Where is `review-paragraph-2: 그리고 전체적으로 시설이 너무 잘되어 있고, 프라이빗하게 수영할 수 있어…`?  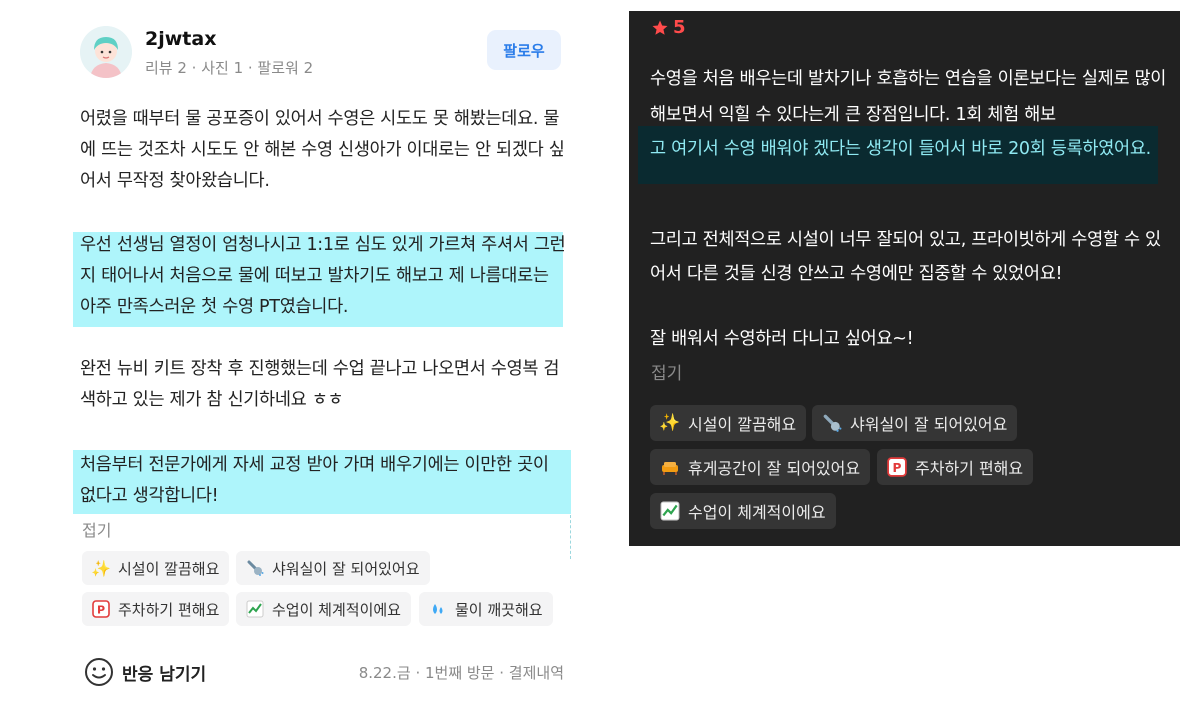 review-paragraph-2: 그리고 전체적으로 시설이 너무 잘되어 있고, 프라이빗하게 수영할 수 있어… is located at coordinates (905, 257).